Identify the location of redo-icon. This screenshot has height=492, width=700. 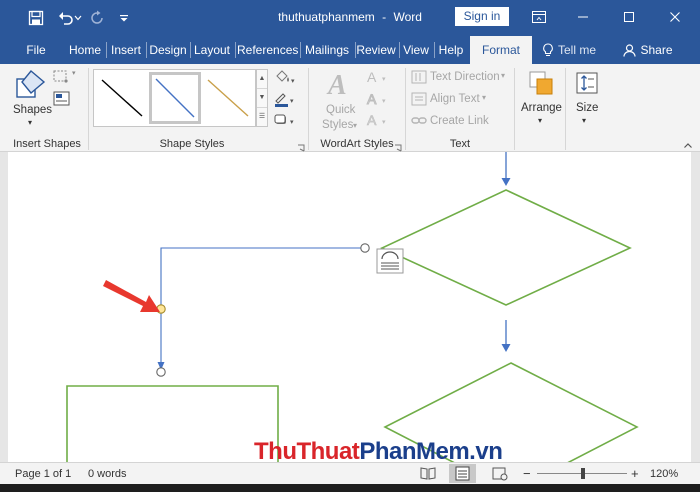
(97, 18).